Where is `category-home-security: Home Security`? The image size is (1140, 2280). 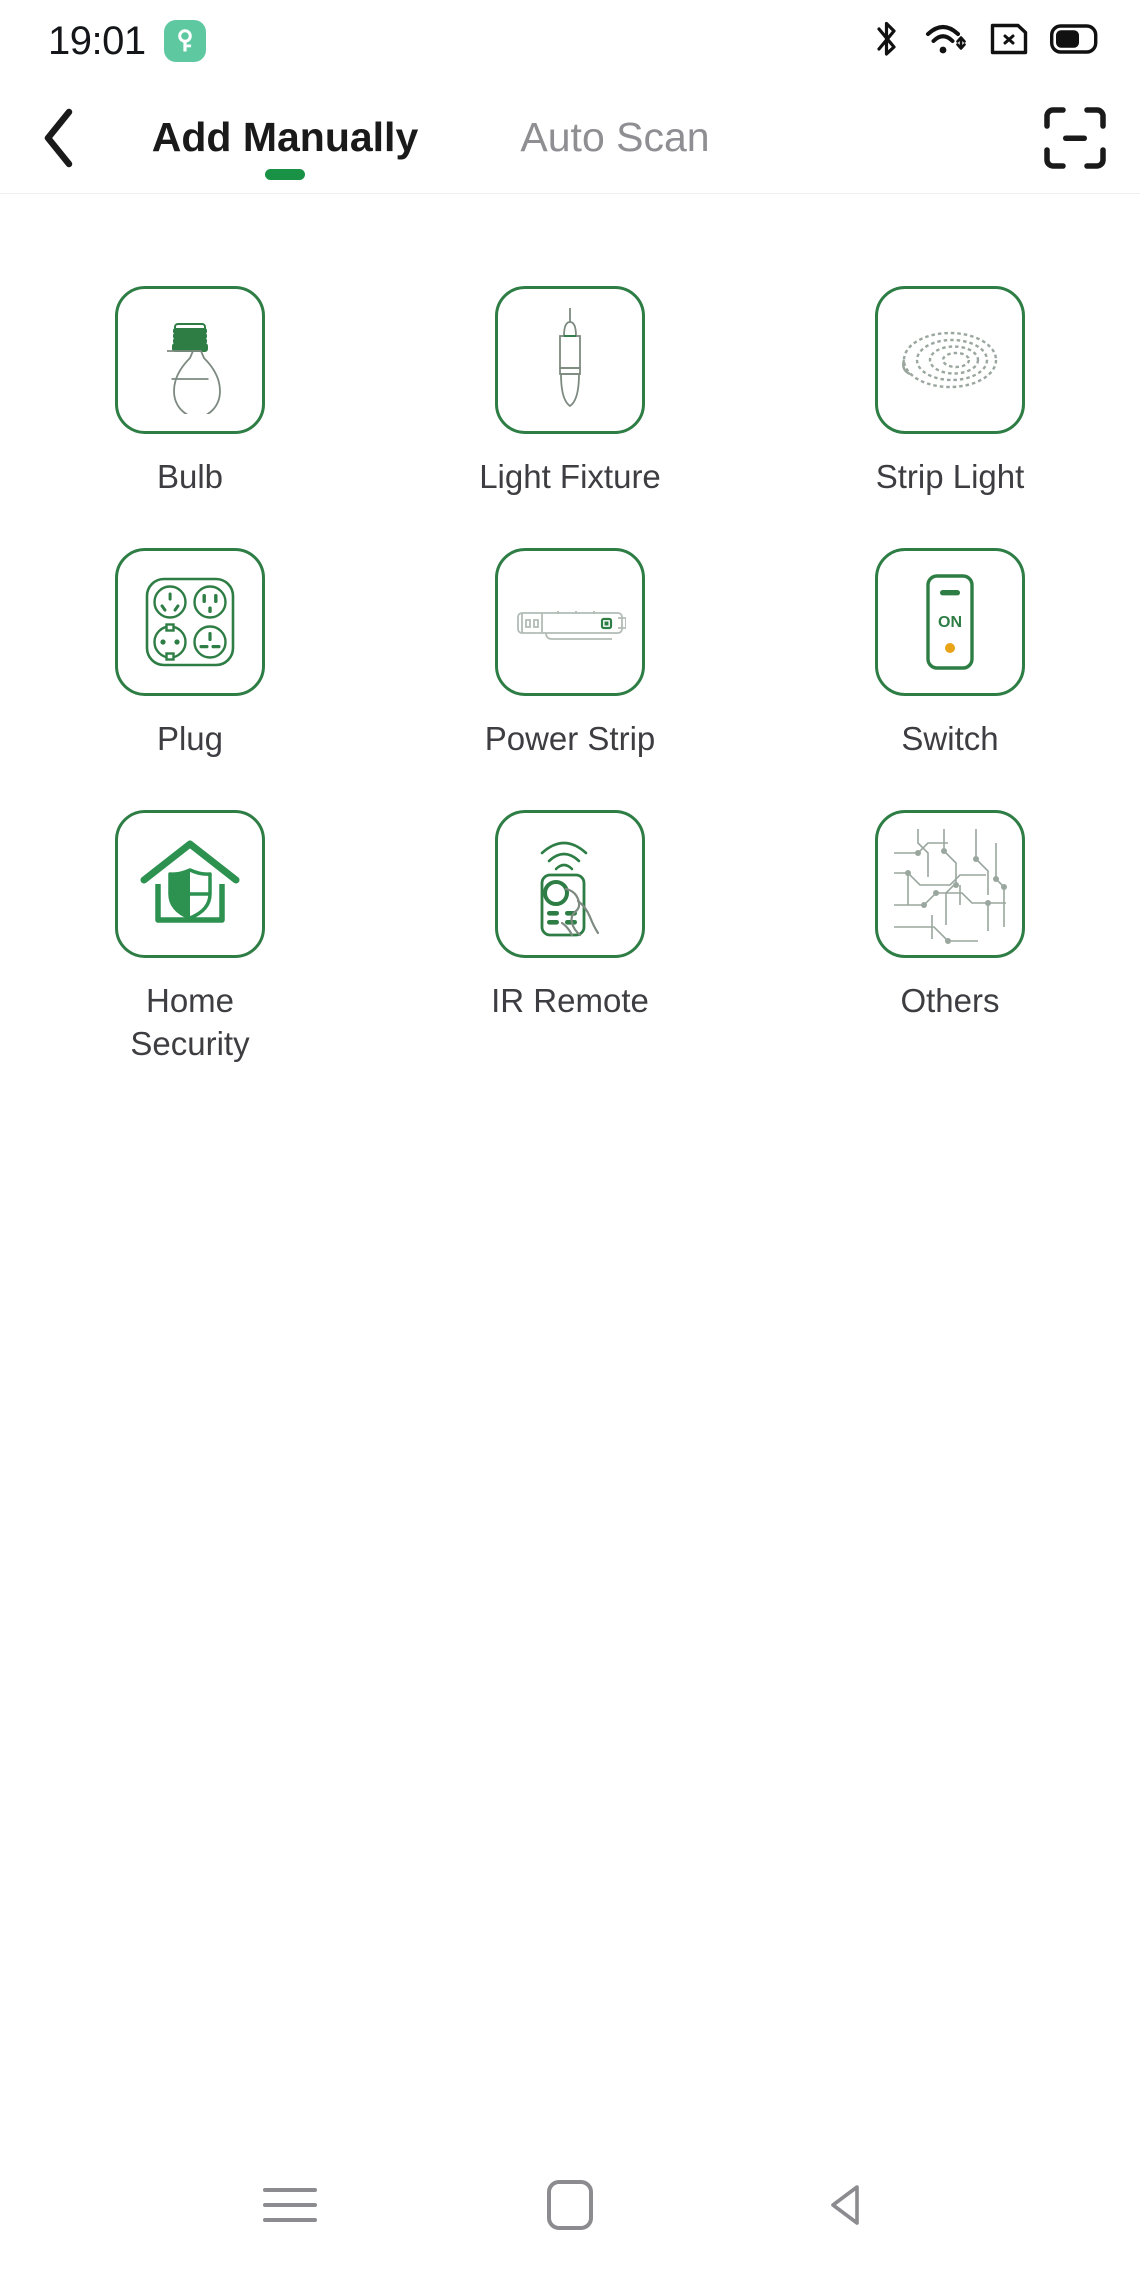
category-home-security: Home Security is located at coordinates (190, 938).